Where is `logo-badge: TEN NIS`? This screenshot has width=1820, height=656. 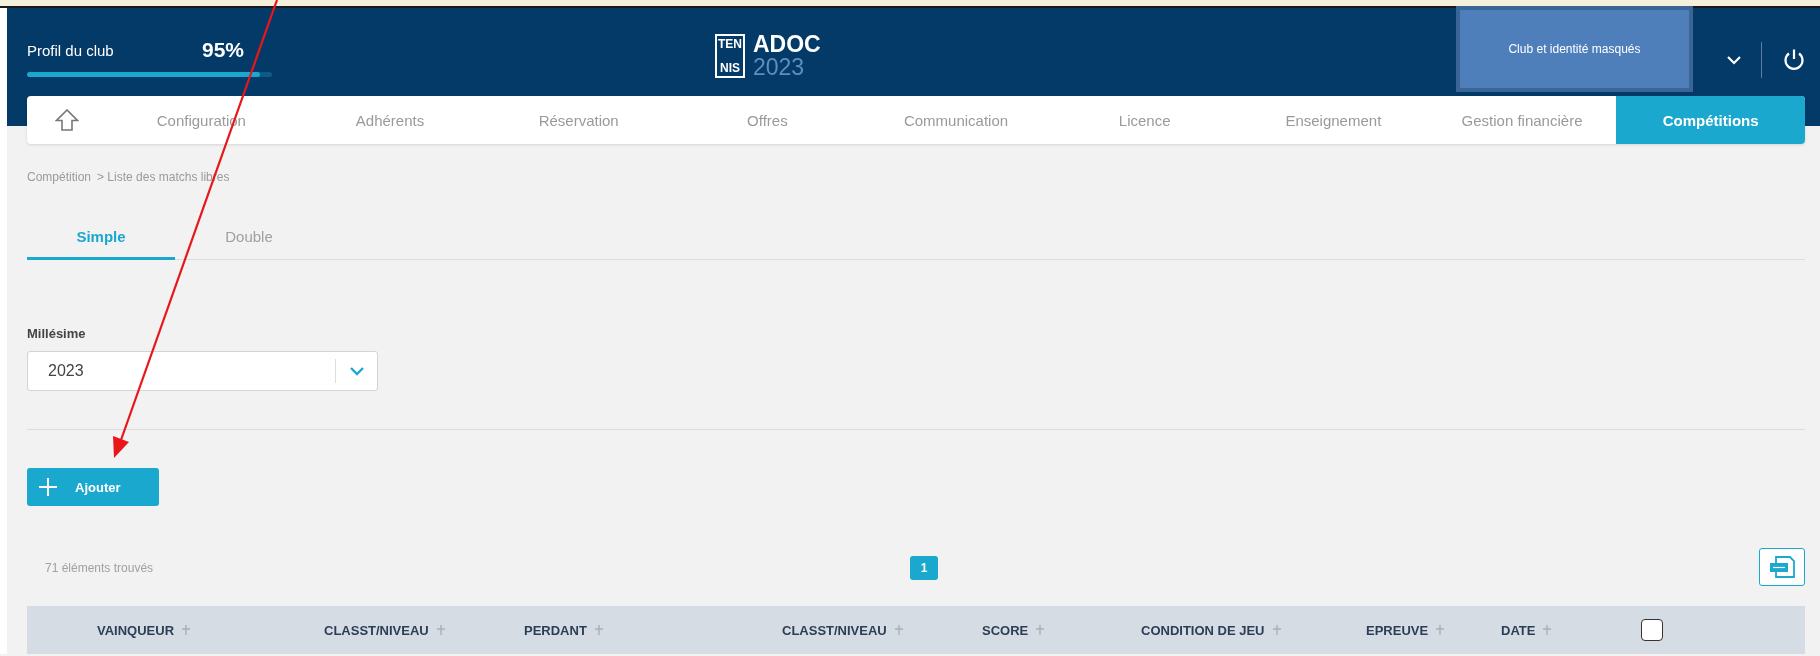 logo-badge: TEN NIS is located at coordinates (730, 56).